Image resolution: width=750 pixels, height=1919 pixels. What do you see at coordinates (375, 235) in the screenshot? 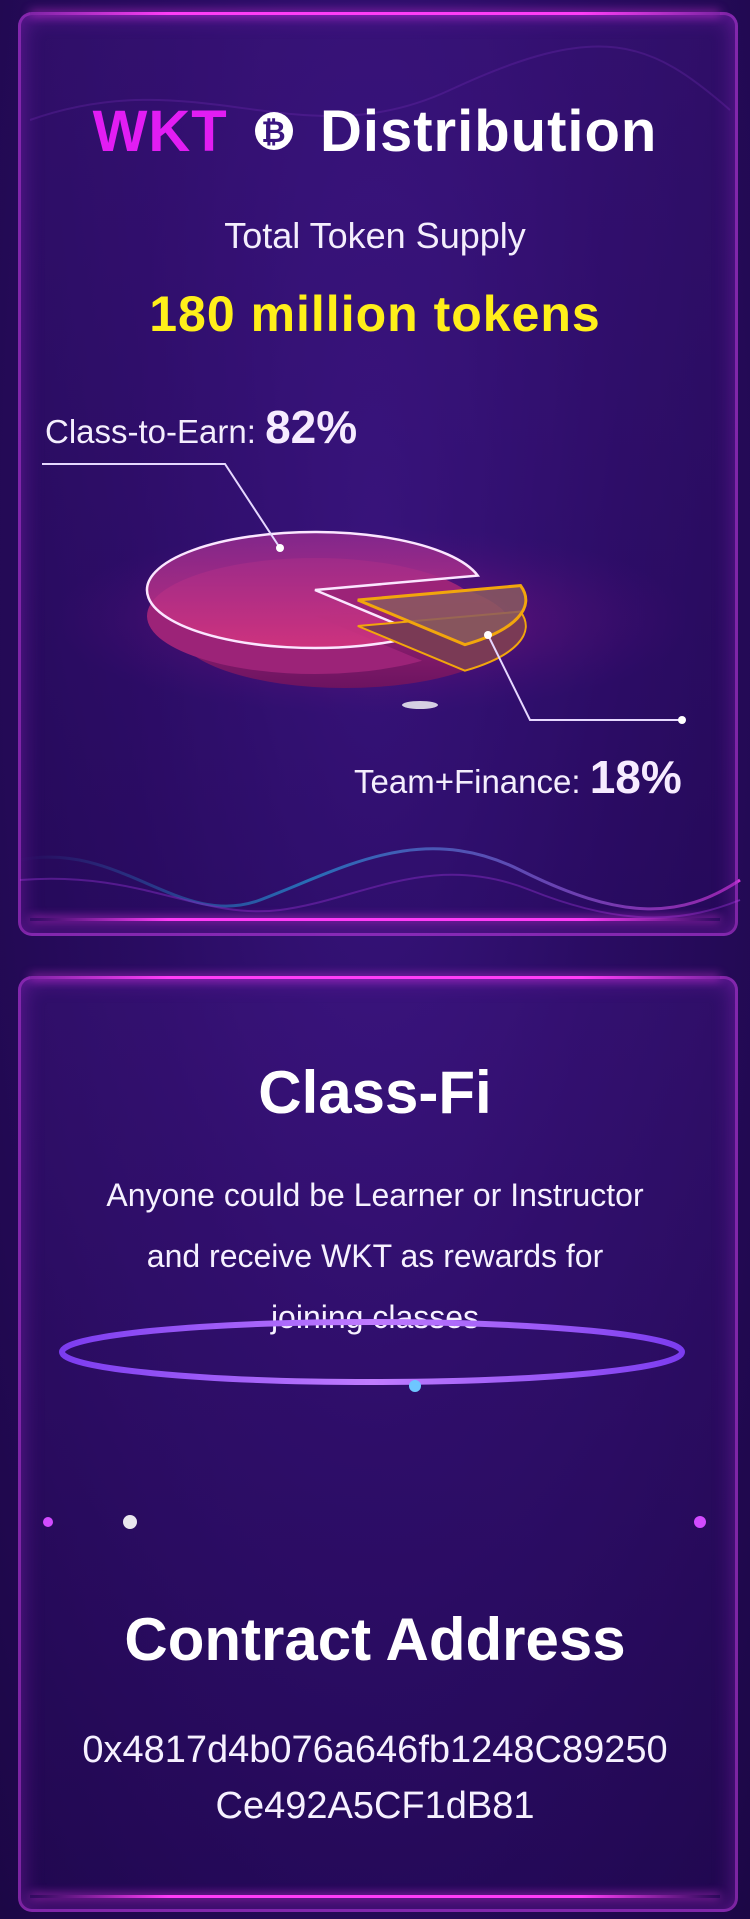
I see `supply-label: Total Token Supply` at bounding box center [375, 235].